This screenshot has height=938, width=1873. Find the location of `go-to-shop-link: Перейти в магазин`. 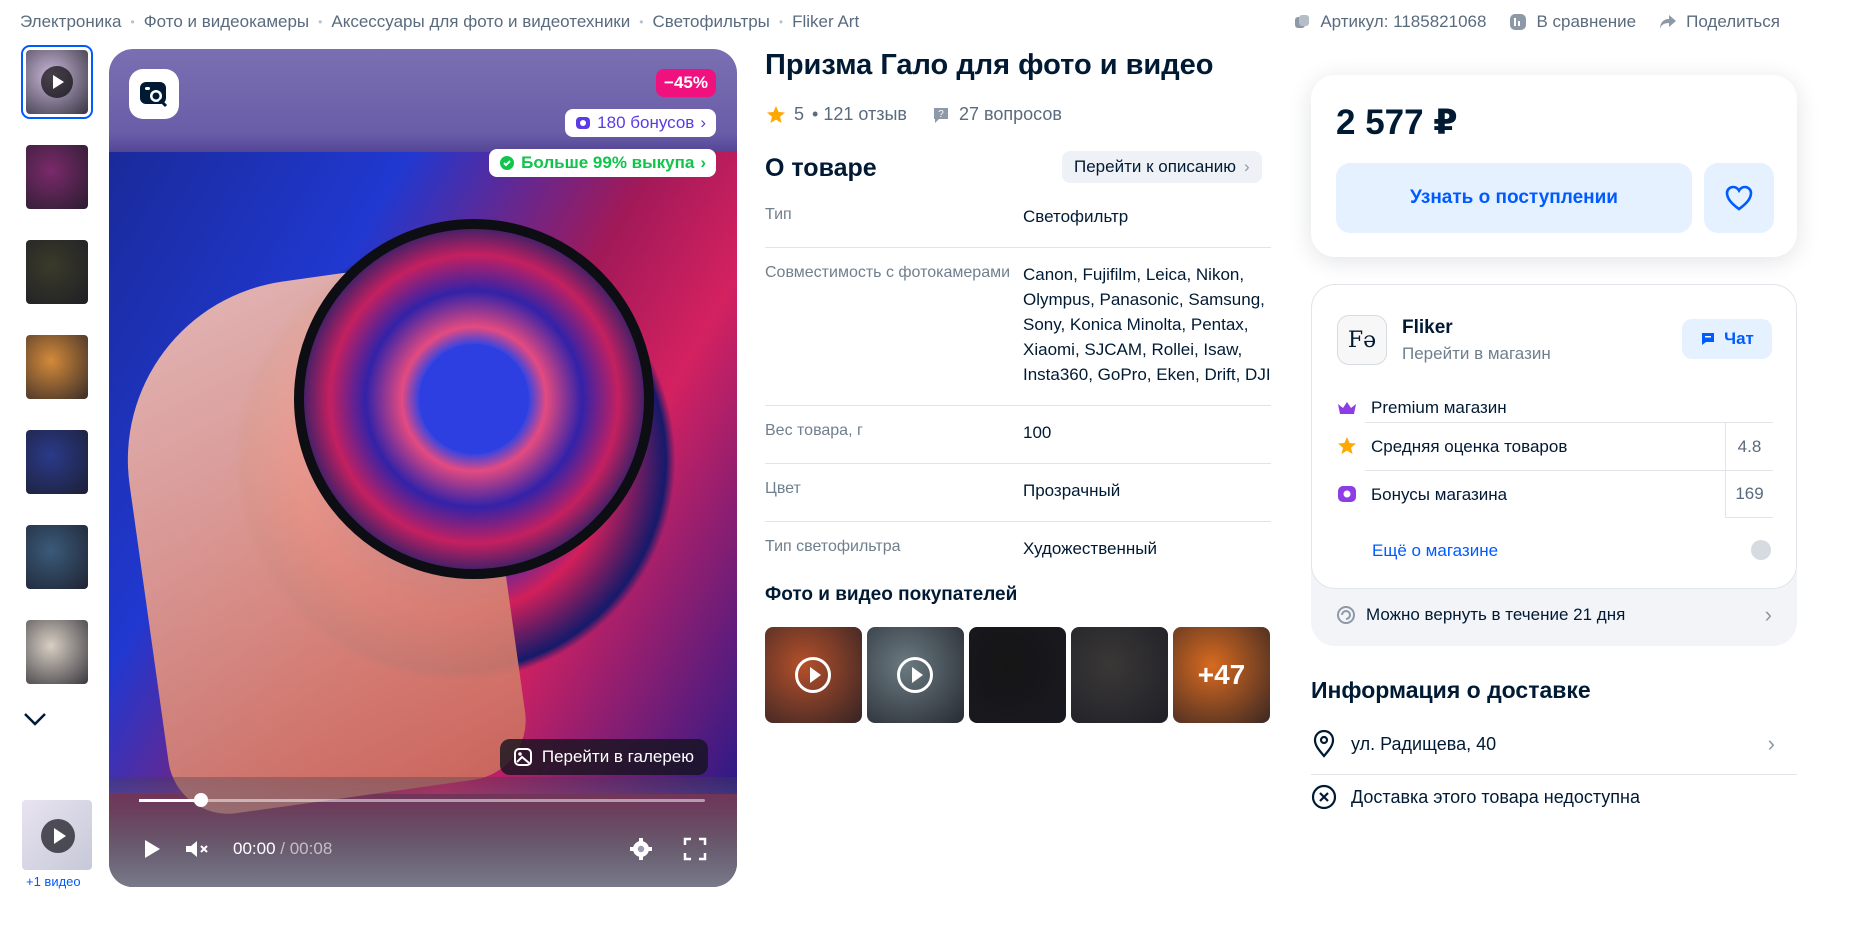

go-to-shop-link: Перейти в магазин is located at coordinates (1476, 354).